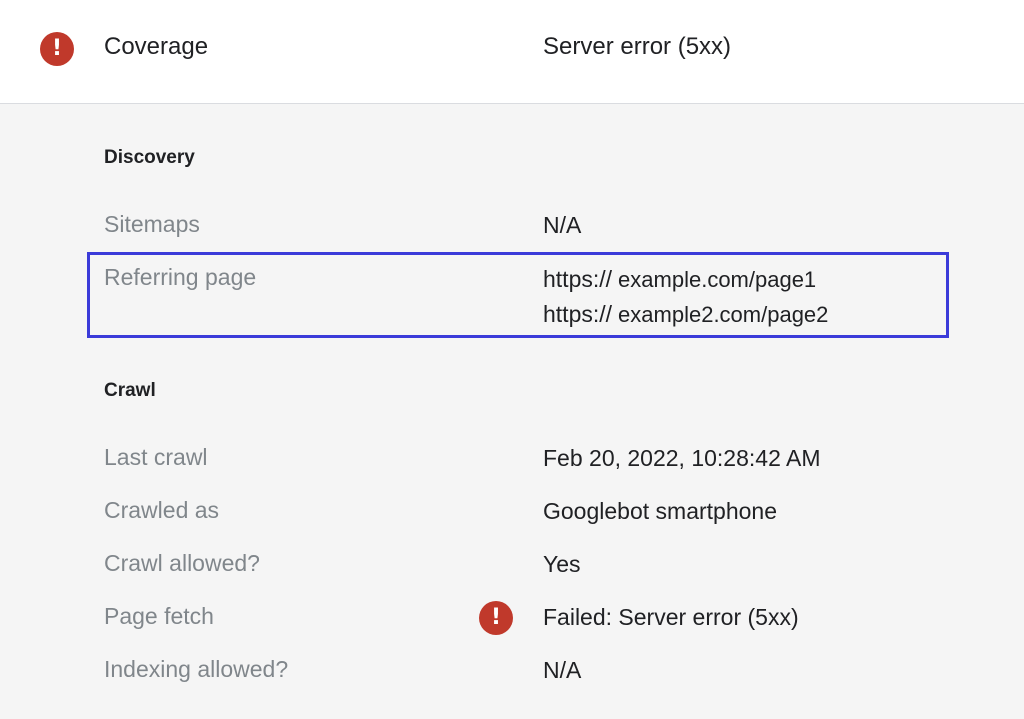 The width and height of the screenshot is (1024, 719). What do you see at coordinates (562, 564) in the screenshot?
I see `crawl-allowed-value: Yes` at bounding box center [562, 564].